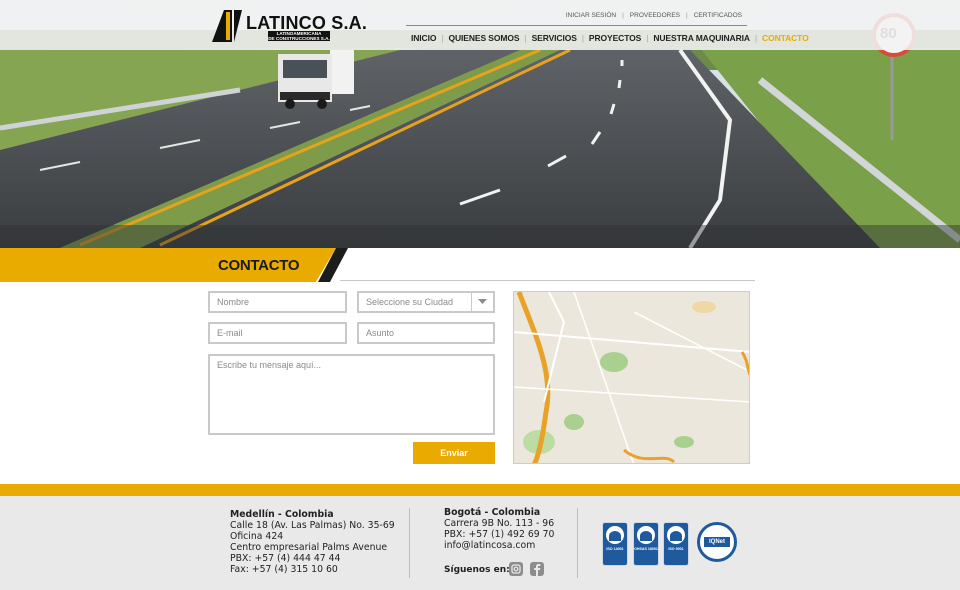 The width and height of the screenshot is (960, 590). I want to click on cert-label: OHSAS 18001, so click(646, 549).